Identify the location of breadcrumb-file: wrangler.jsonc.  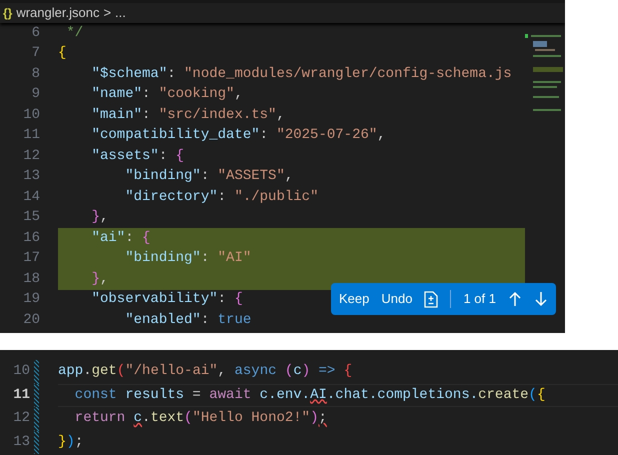
(58, 13).